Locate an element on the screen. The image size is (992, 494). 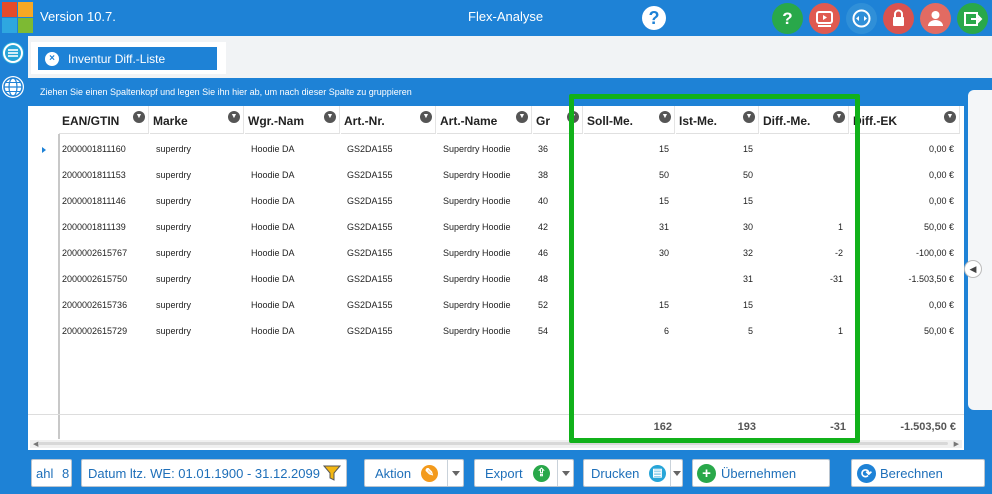
uebernehmen-button: + Übernehmen is located at coordinates (761, 473).